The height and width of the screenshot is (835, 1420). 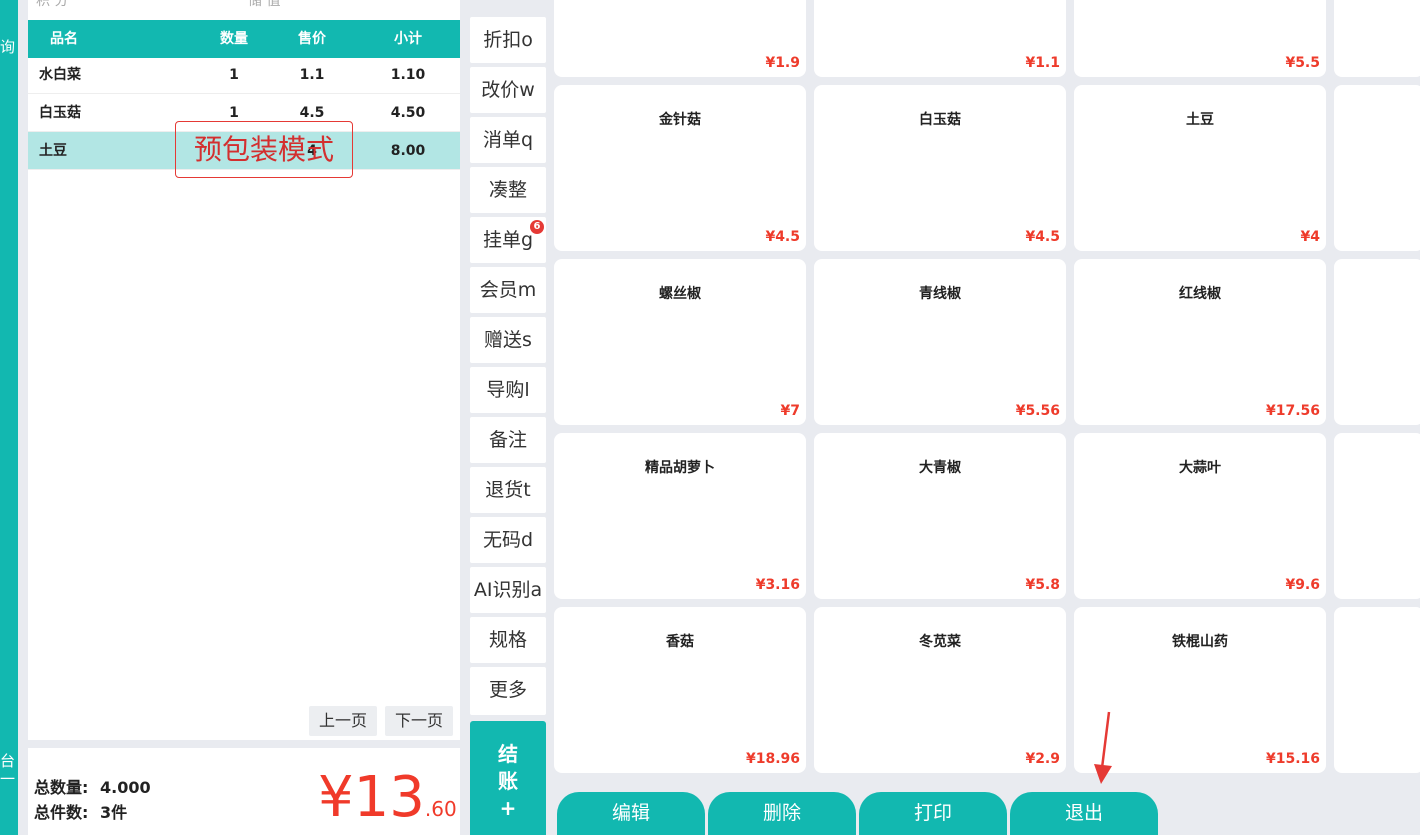 I want to click on product-card: ¥1.9, so click(x=680, y=38).